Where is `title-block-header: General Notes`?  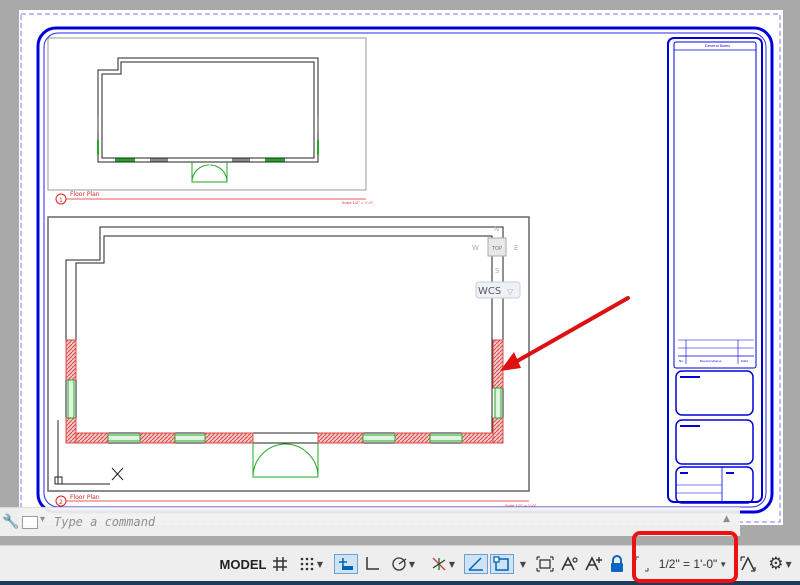 title-block-header: General Notes is located at coordinates (717, 46).